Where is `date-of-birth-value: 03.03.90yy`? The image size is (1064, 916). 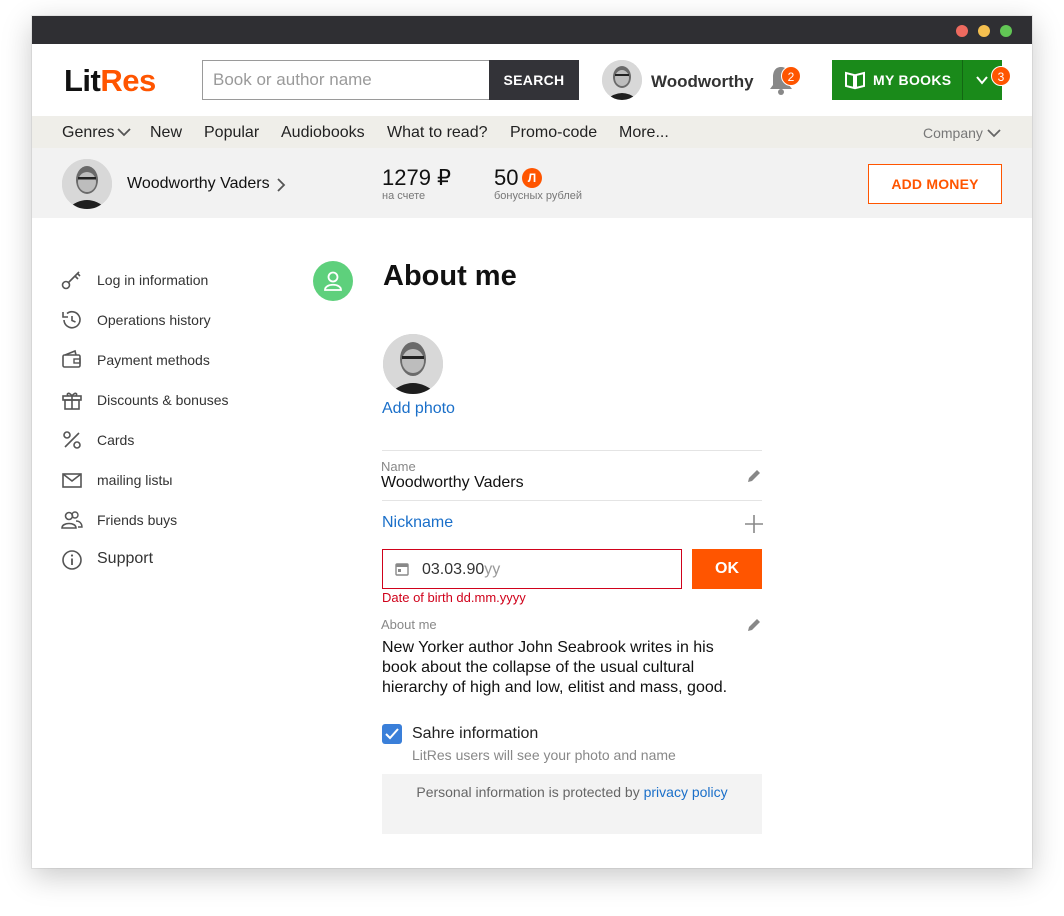
date-of-birth-value: 03.03.90yy is located at coordinates (461, 570).